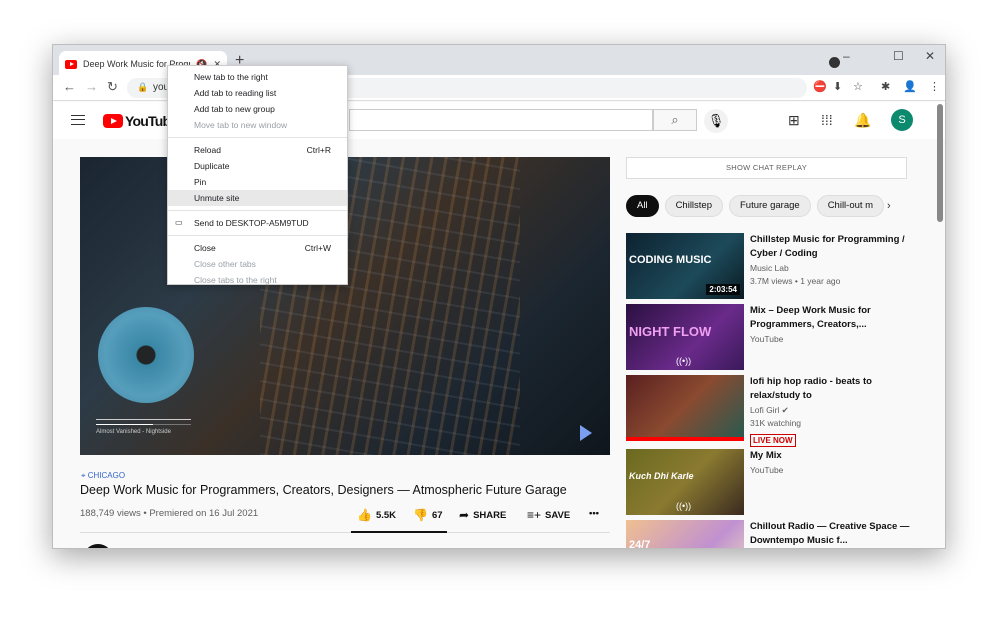 This screenshot has width=1000, height=621. I want to click on chip-chillstep: Chillstep, so click(693, 206).